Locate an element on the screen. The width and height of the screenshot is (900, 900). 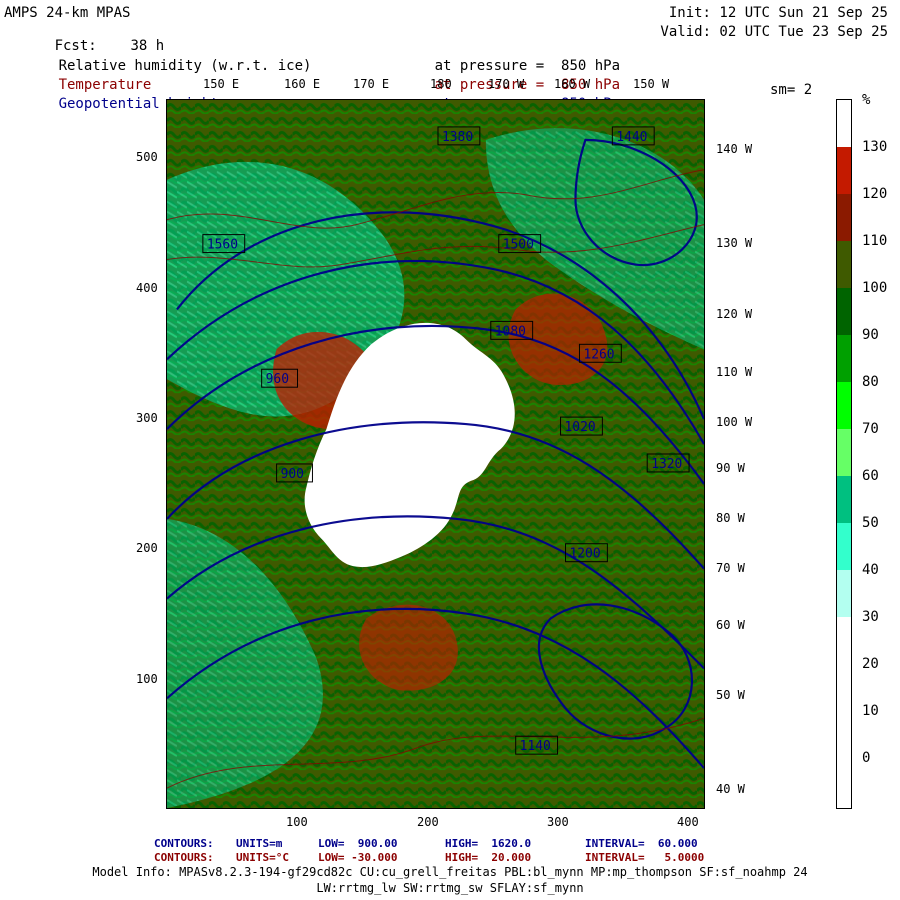
top-lon-160e: 160 E is located at coordinates (302, 84).